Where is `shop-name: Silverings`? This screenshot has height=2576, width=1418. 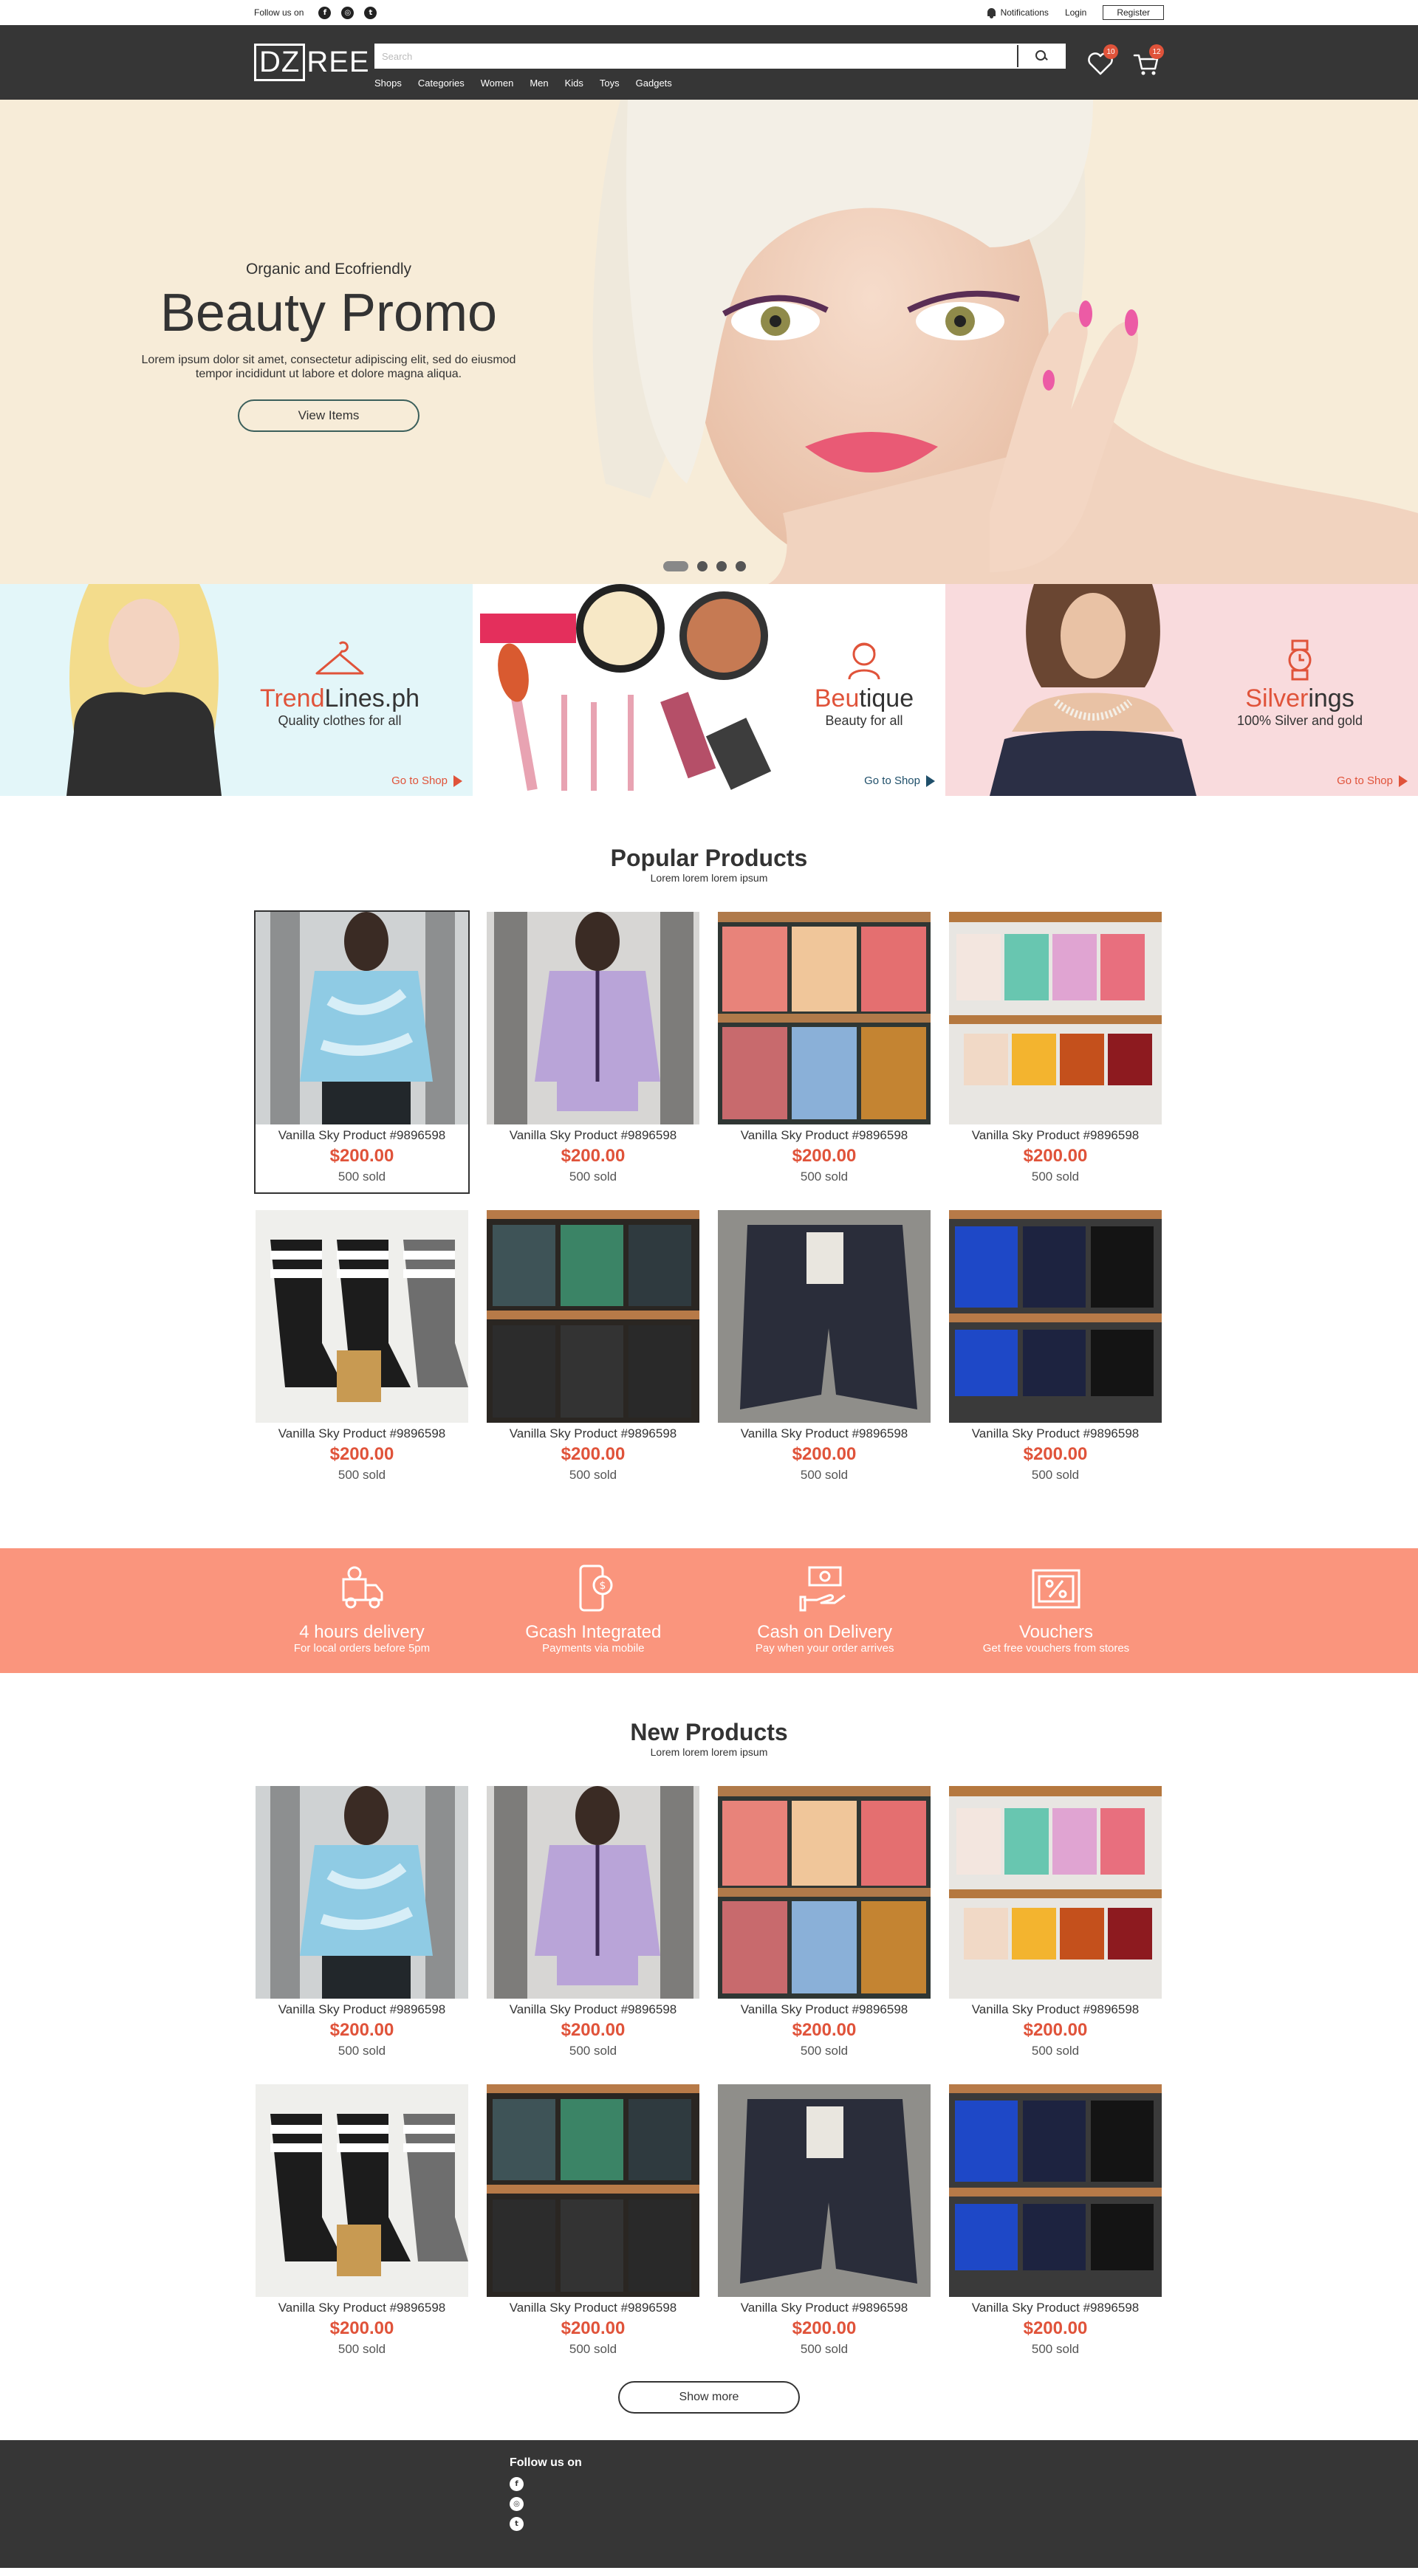
shop-name: Silverings is located at coordinates (1300, 698).